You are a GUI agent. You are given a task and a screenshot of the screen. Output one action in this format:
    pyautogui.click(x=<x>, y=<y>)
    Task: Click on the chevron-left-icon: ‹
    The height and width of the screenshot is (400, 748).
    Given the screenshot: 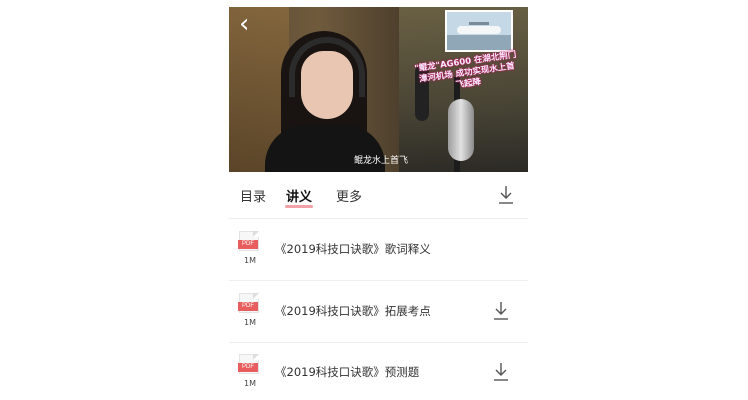 What is the action you would take?
    pyautogui.click(x=244, y=24)
    